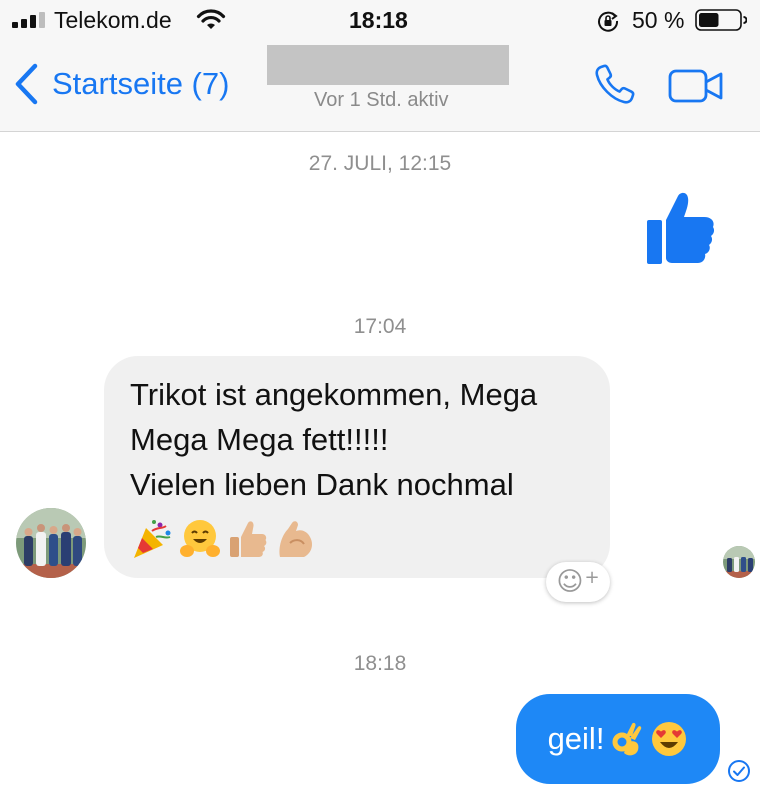  I want to click on presence-status: Vor 1 Std. aktiv, so click(381, 100).